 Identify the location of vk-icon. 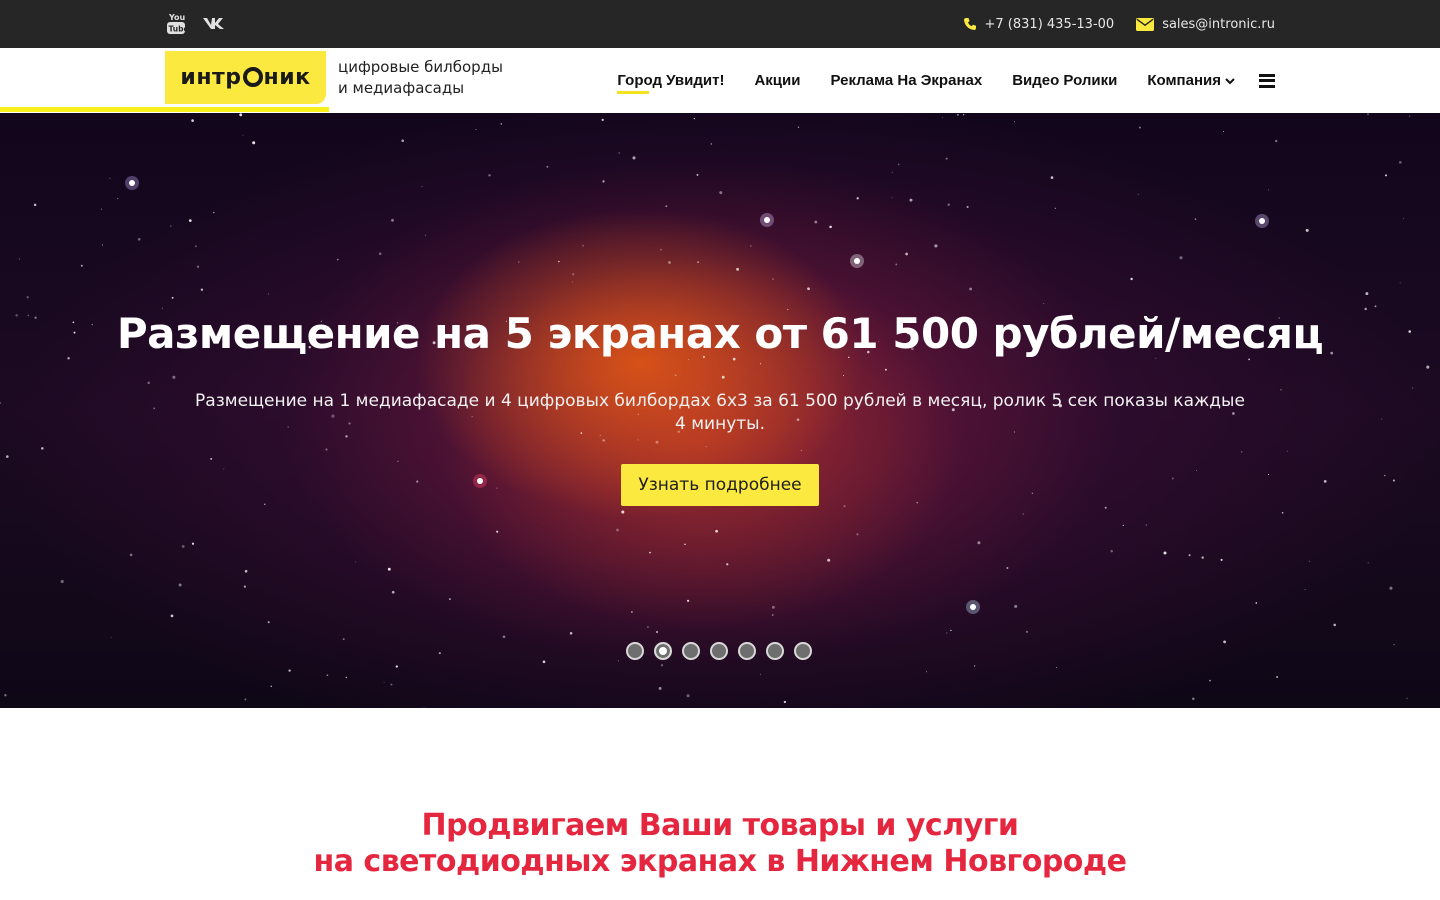
(215, 23).